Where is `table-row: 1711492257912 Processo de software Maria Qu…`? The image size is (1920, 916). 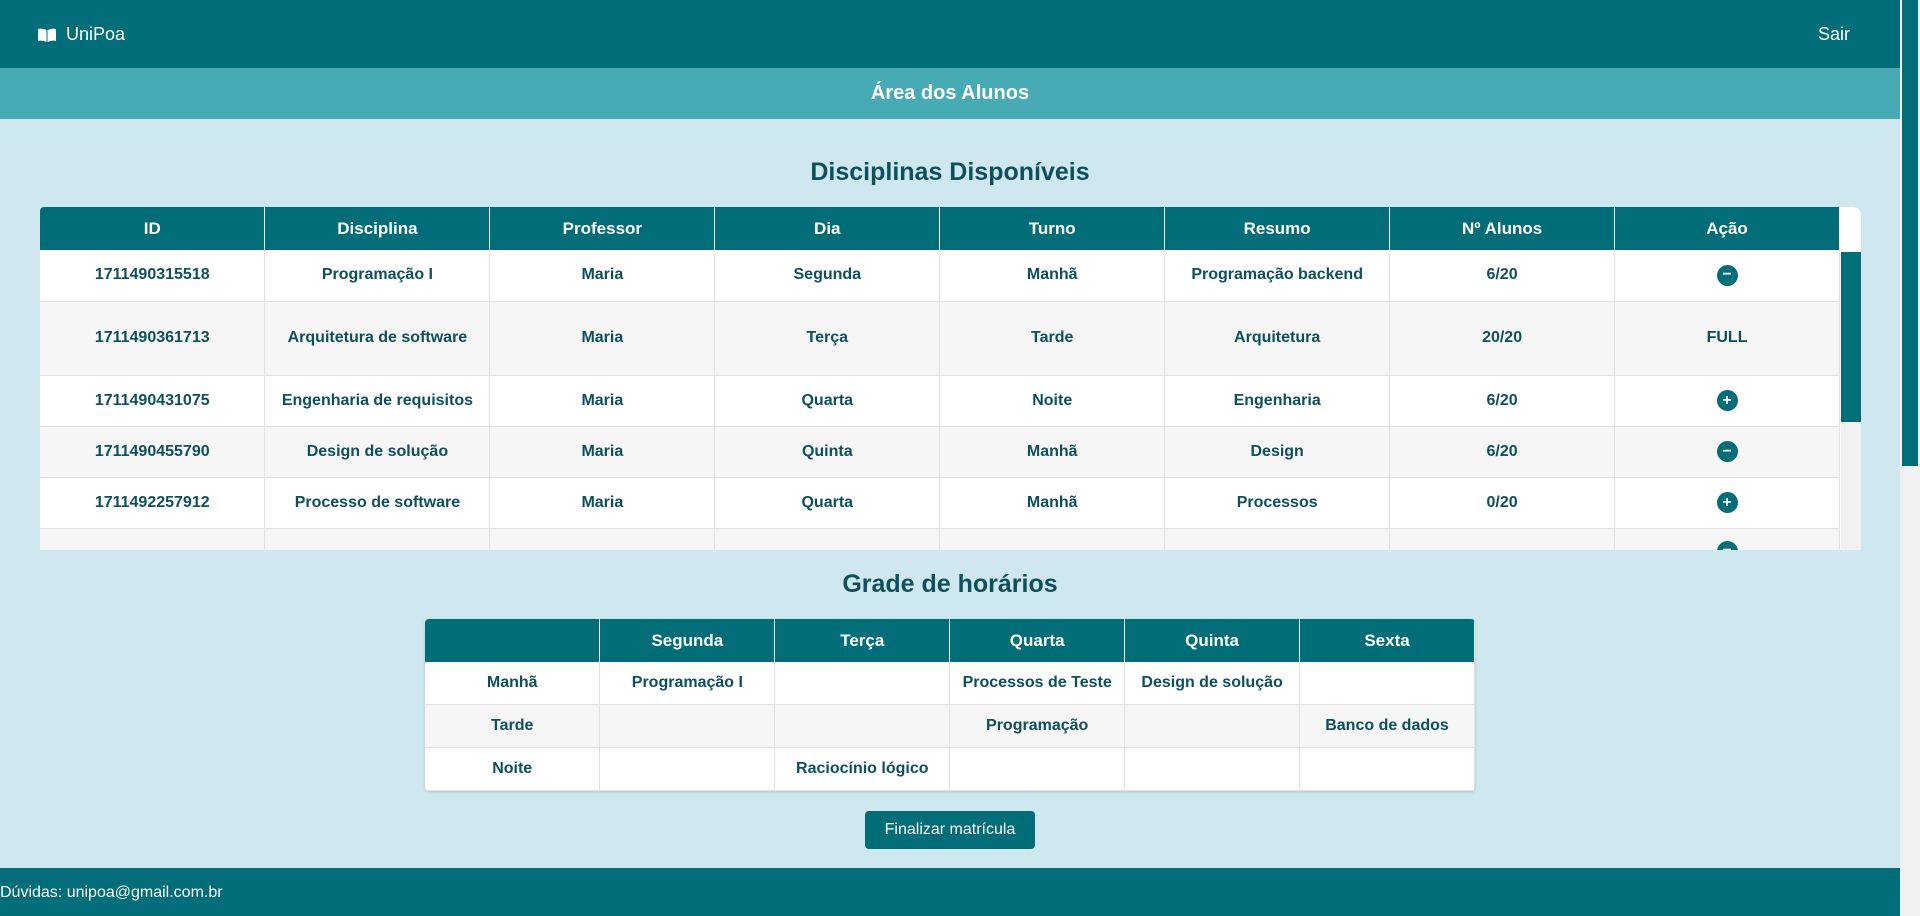 table-row: 1711492257912 Processo de software Maria Qu… is located at coordinates (940, 503).